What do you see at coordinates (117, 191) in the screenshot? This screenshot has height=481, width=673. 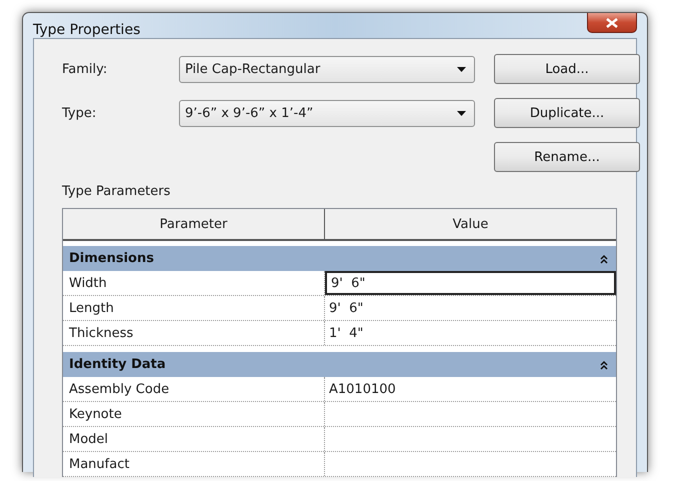 I see `section-label: Type Parameters` at bounding box center [117, 191].